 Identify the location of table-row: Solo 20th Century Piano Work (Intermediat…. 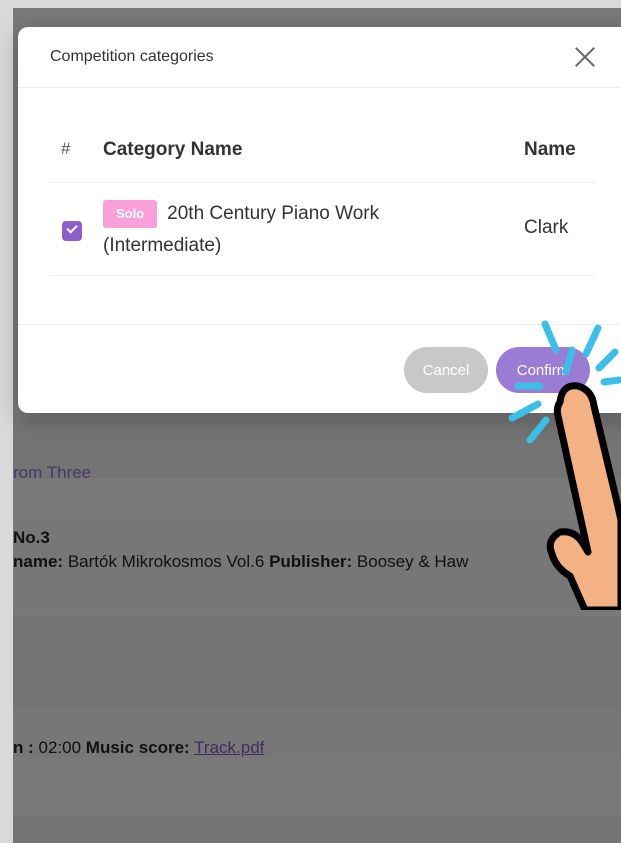
(322, 229).